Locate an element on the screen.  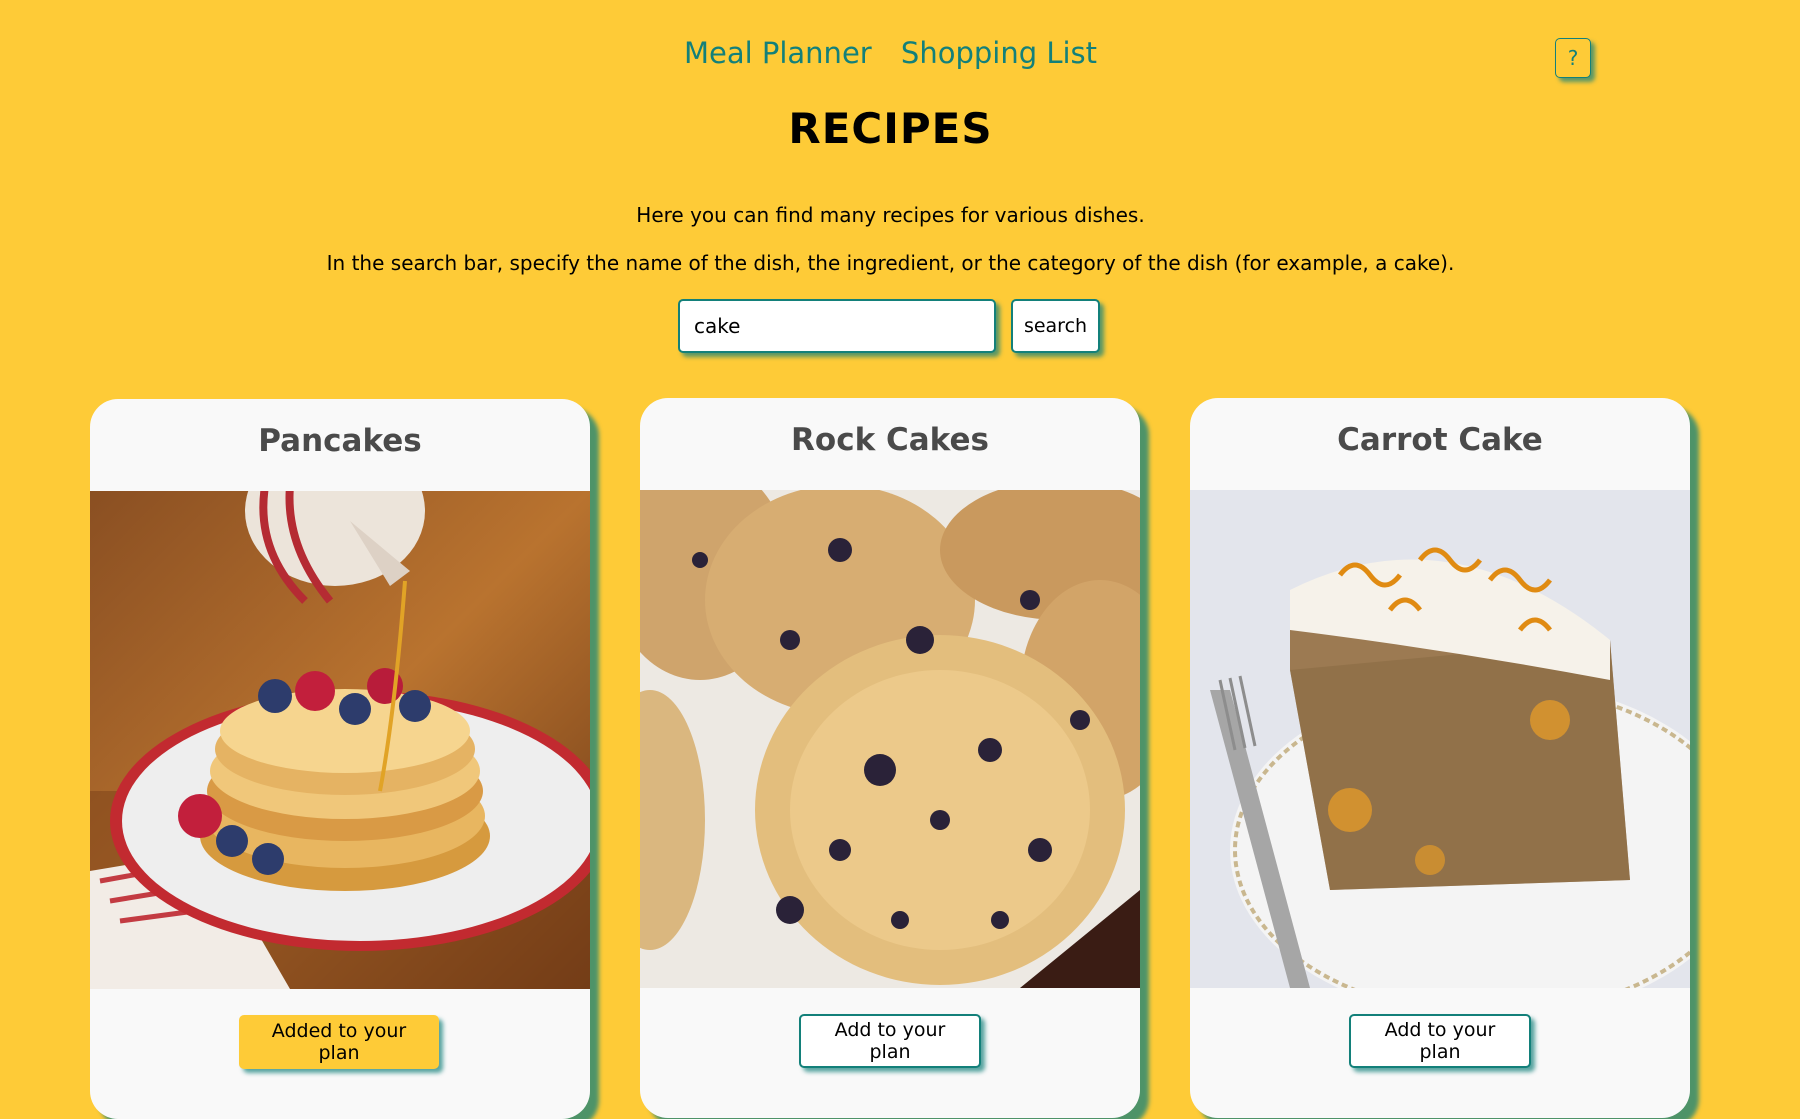
search-input is located at coordinates (837, 326).